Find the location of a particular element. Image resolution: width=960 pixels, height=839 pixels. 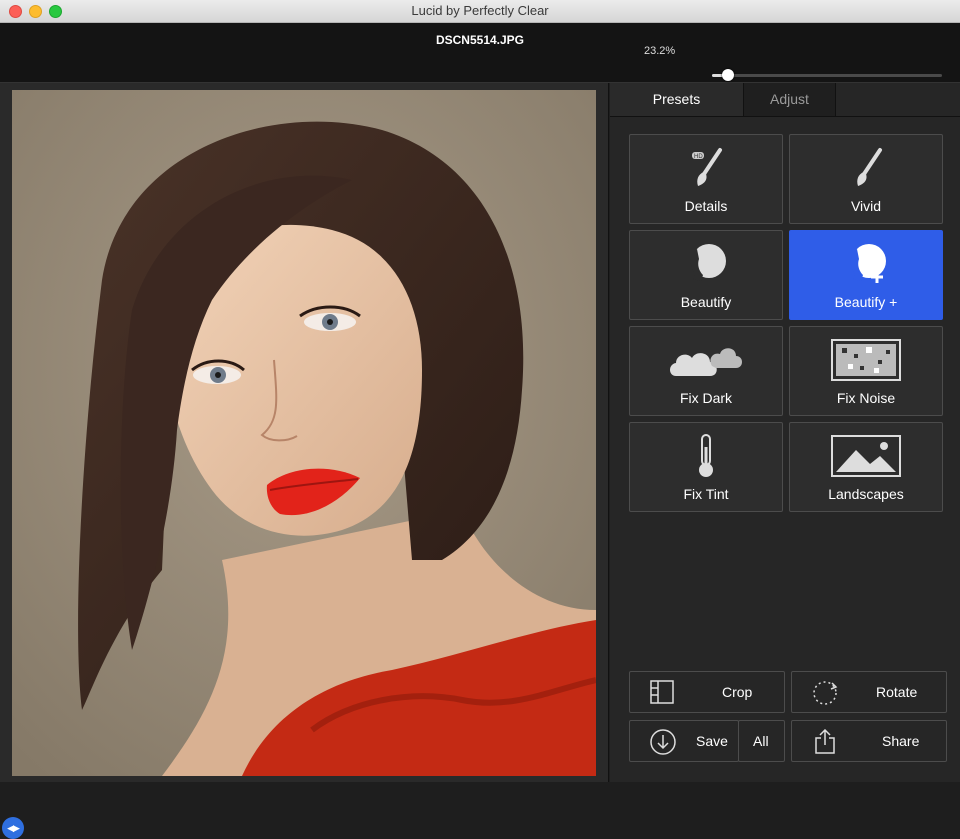

preset-landscapes: Landscapes is located at coordinates (866, 467).